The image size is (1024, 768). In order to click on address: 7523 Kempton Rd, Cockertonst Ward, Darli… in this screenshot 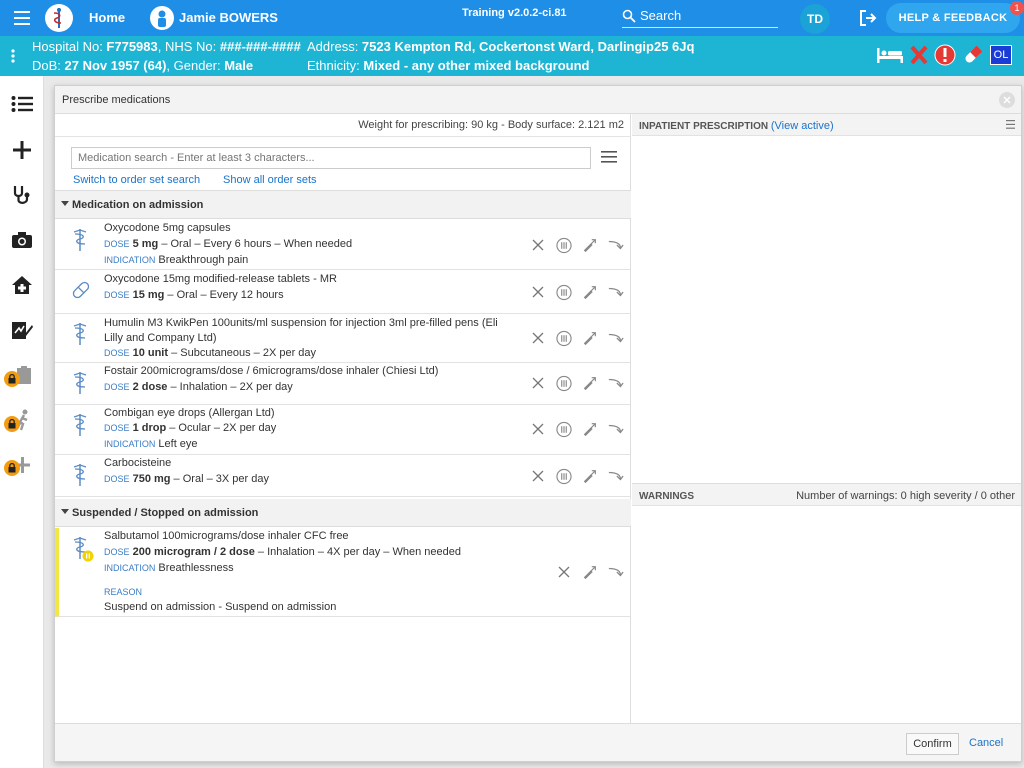, I will do `click(528, 46)`.